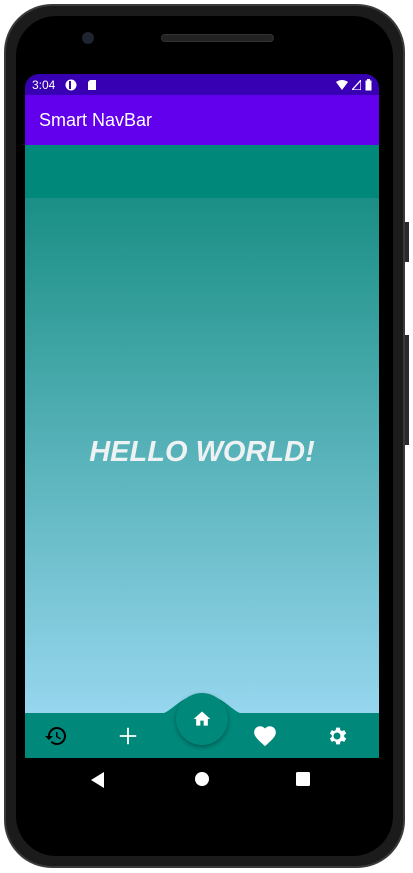  What do you see at coordinates (202, 120) in the screenshot?
I see `app-bar: Smart NavBar` at bounding box center [202, 120].